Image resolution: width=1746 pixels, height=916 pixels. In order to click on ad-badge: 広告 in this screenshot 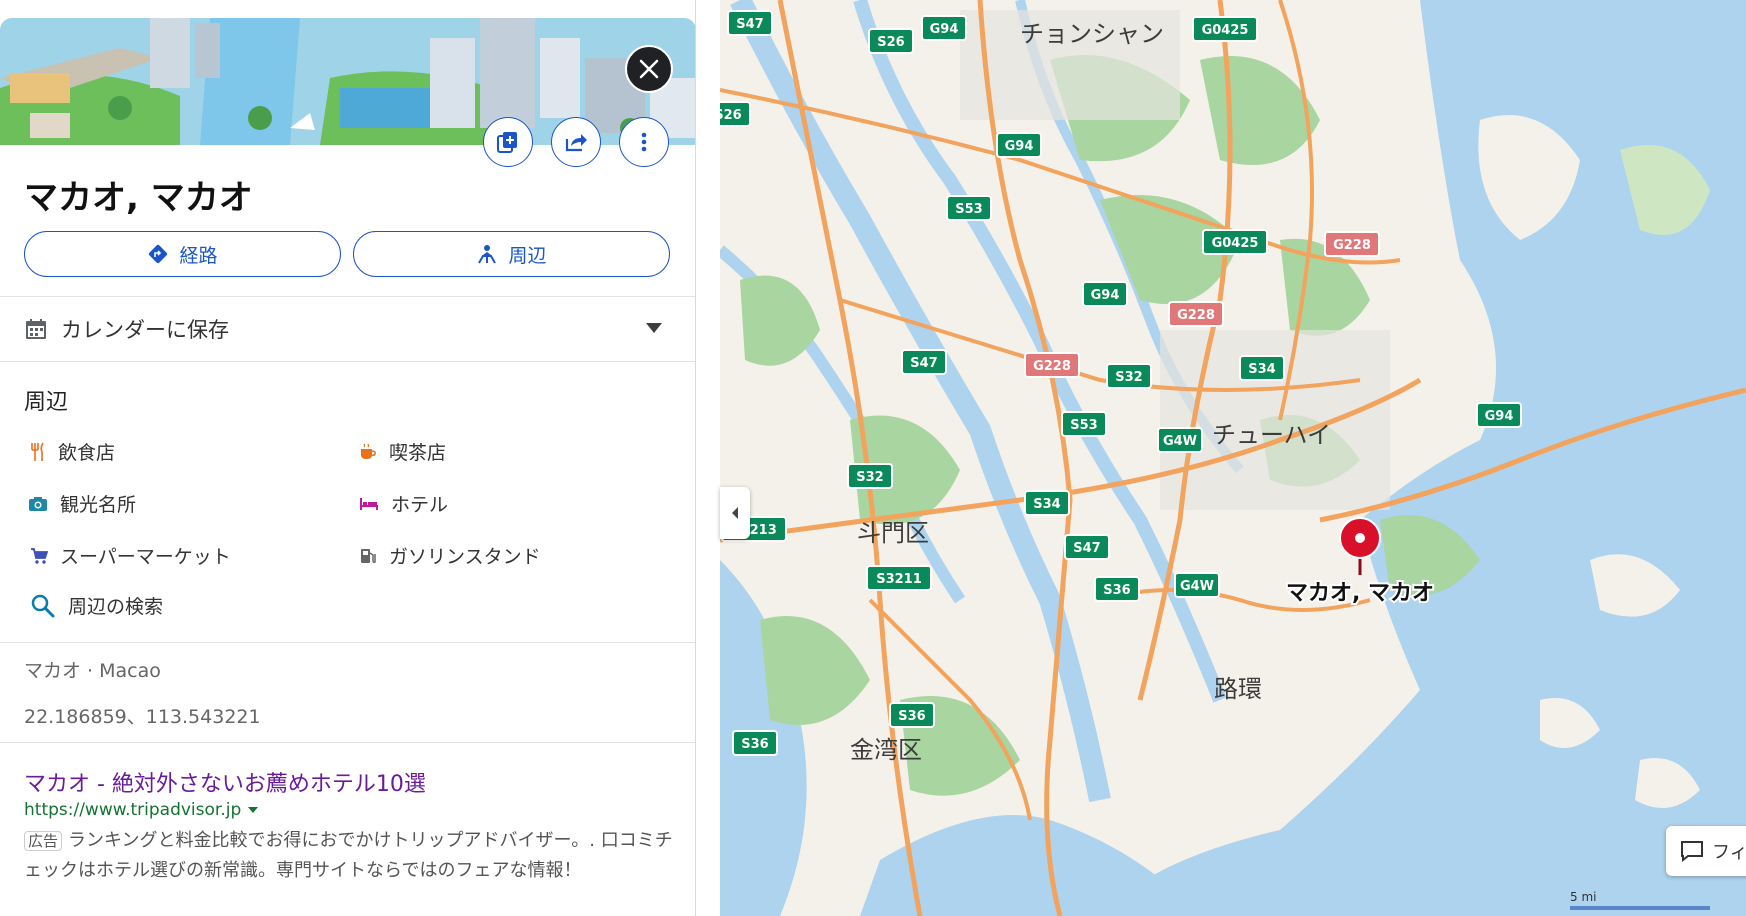, I will do `click(43, 841)`.